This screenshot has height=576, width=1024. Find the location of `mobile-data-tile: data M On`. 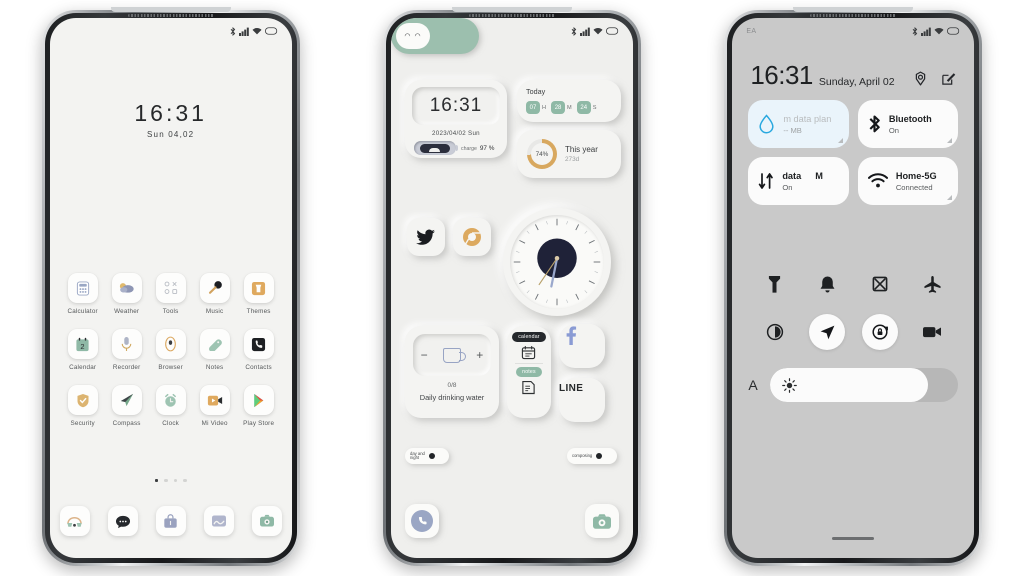

mobile-data-tile: data M On is located at coordinates (798, 181).